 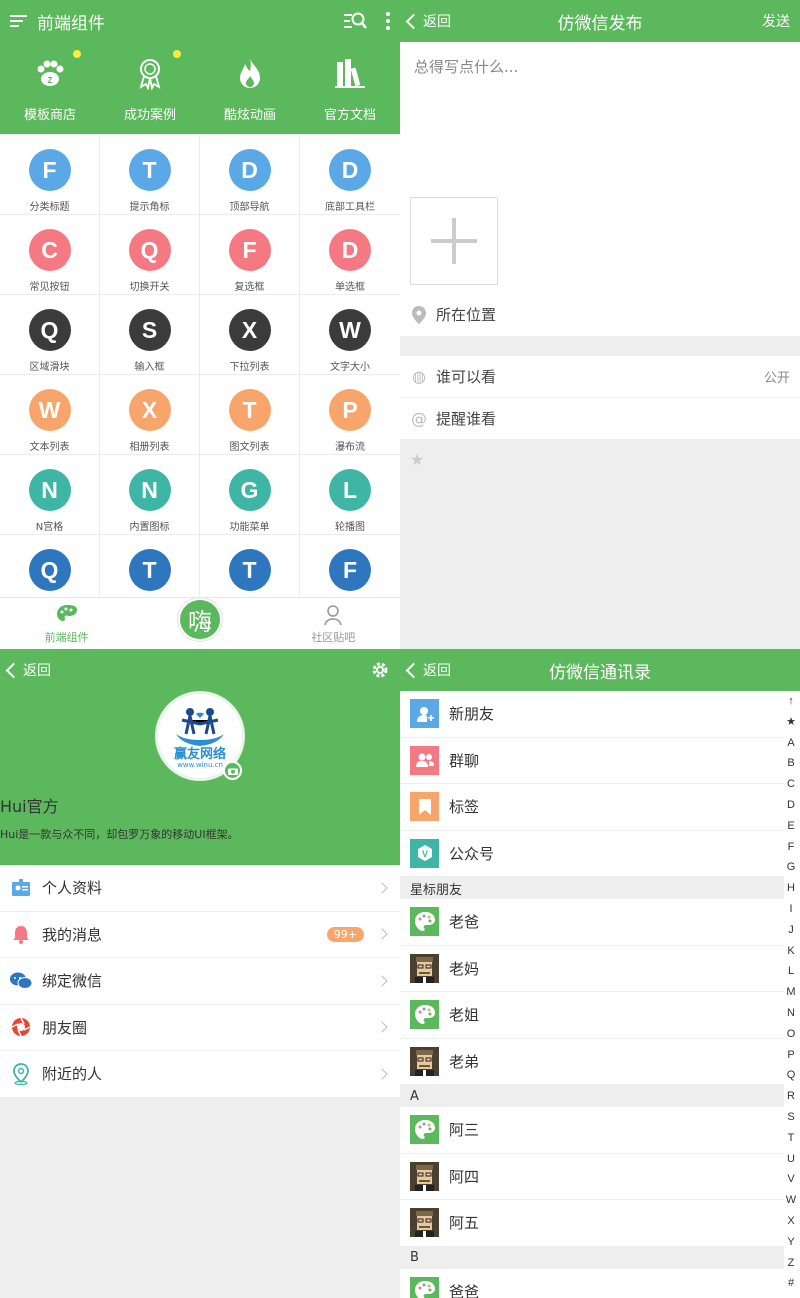 I want to click on star-row: ★, so click(x=600, y=459).